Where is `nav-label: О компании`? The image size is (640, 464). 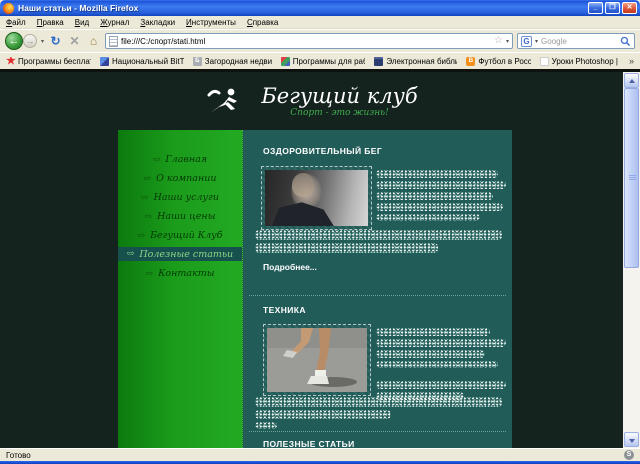 nav-label: О компании is located at coordinates (186, 178).